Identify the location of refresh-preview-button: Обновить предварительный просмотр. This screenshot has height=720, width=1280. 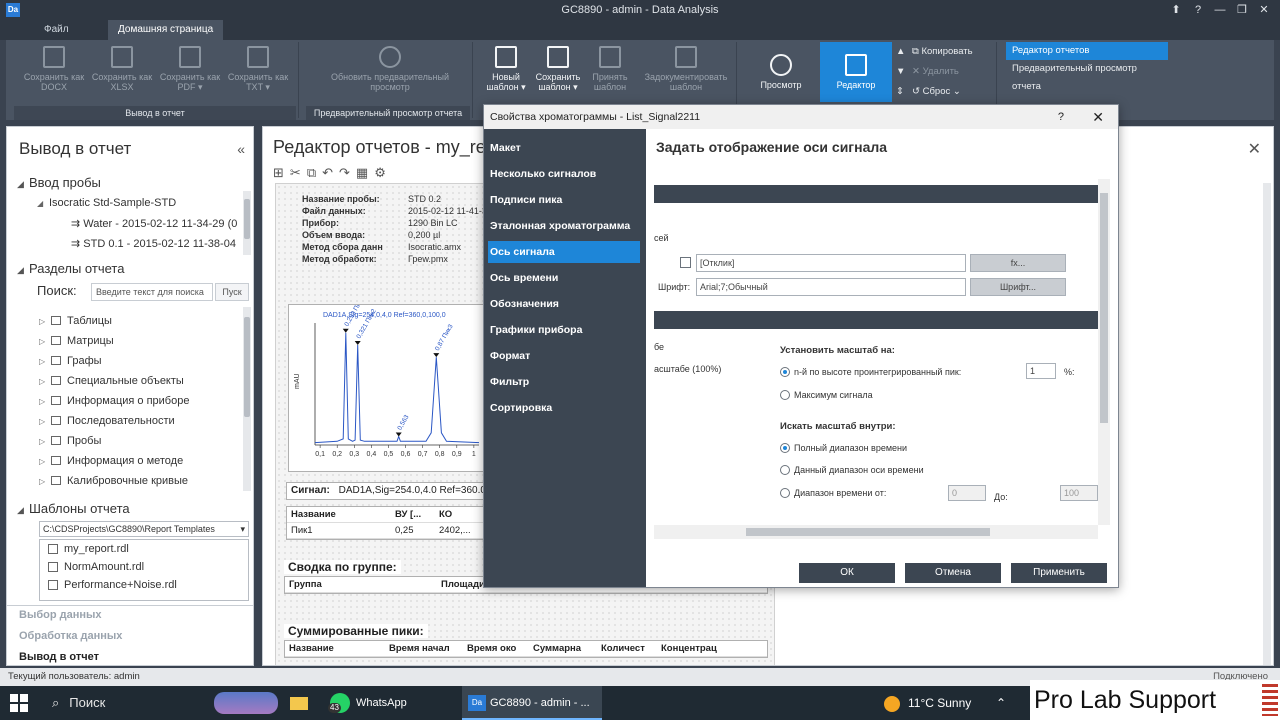
(390, 69).